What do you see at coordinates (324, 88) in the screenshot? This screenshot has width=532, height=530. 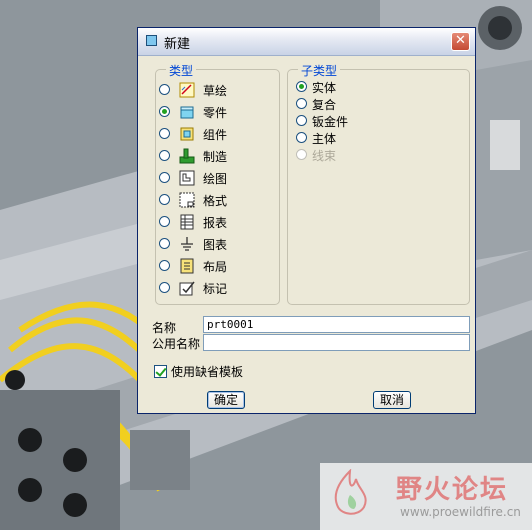 I see `subtype-label-solid: 实体` at bounding box center [324, 88].